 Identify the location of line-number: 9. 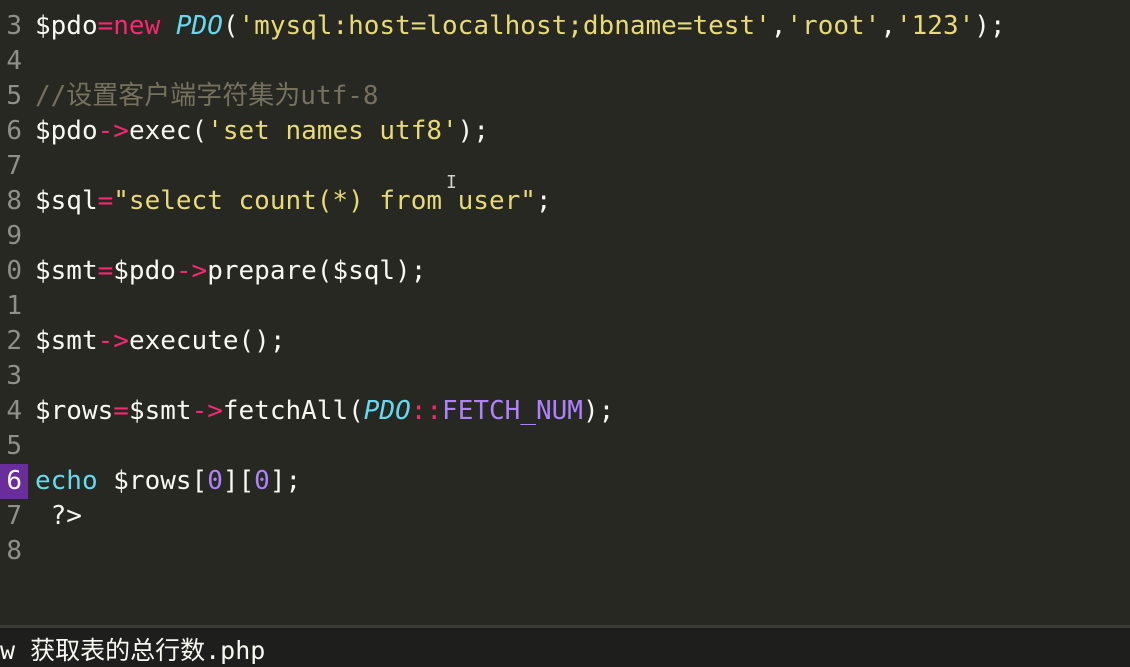
(14, 236).